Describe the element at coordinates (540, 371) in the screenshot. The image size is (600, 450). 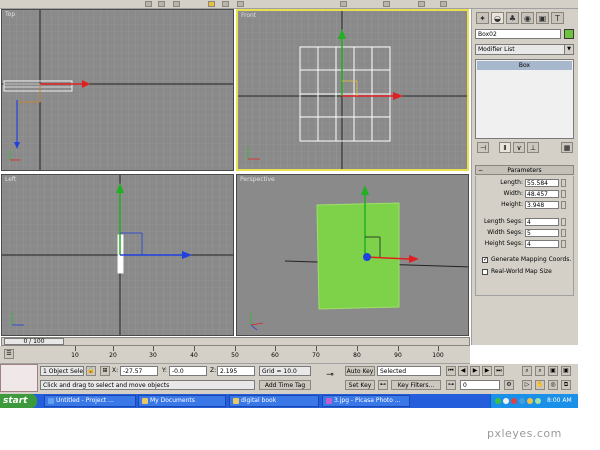
I see `zoom-all-icon: ⌕` at that location.